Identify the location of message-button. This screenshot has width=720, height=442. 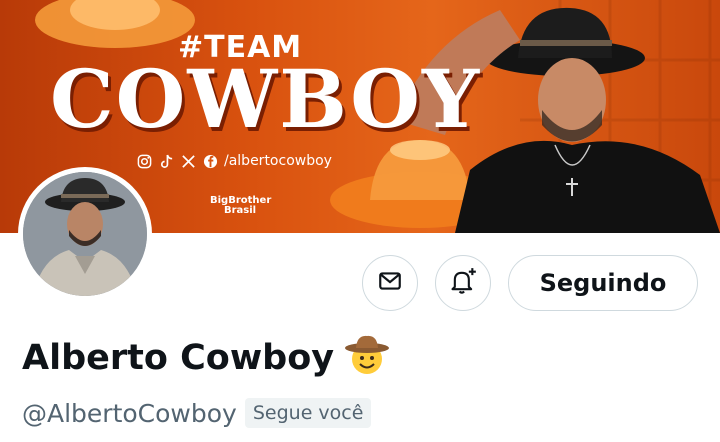
(390, 283).